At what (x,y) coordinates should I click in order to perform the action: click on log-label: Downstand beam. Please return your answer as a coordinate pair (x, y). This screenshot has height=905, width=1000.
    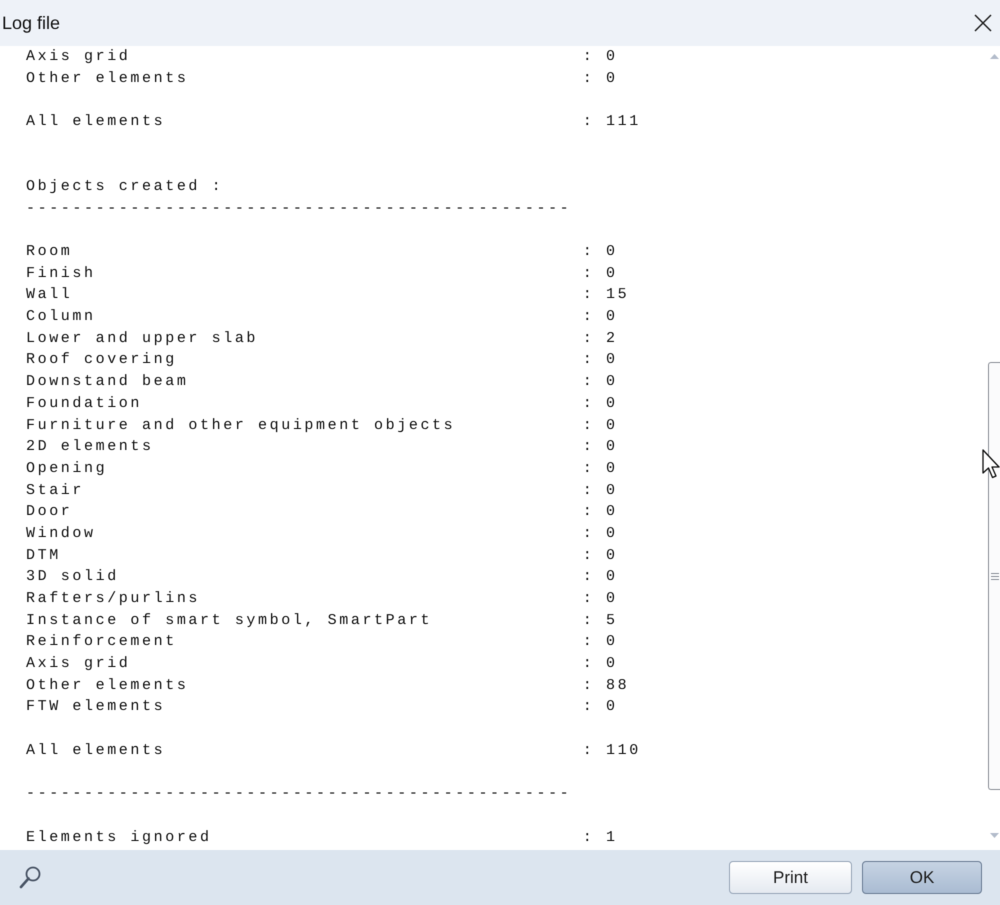
    Looking at the image, I should click on (107, 382).